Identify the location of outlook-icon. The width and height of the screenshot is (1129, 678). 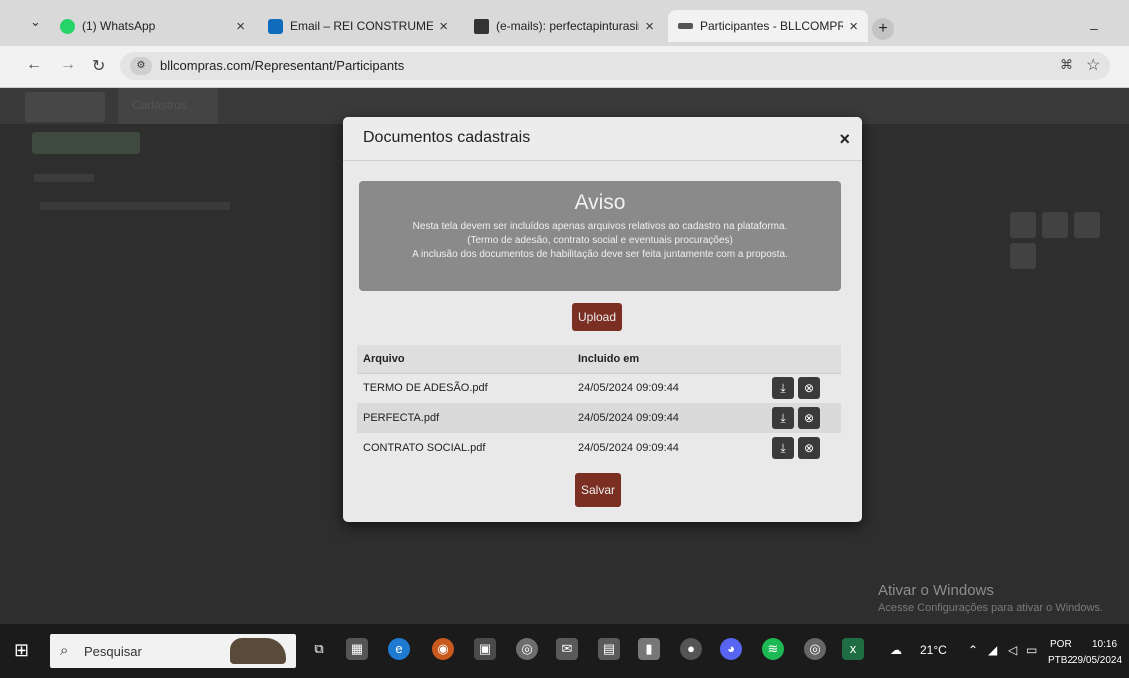
(275, 26).